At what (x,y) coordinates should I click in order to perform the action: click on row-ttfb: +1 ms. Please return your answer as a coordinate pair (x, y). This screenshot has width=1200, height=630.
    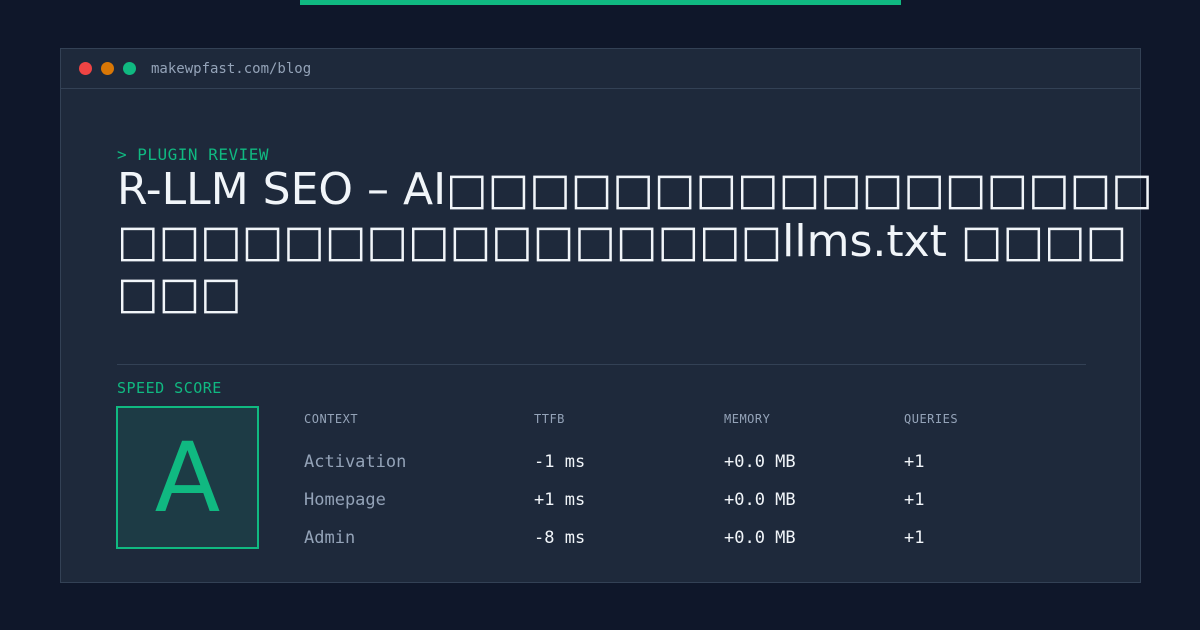
    Looking at the image, I should click on (560, 500).